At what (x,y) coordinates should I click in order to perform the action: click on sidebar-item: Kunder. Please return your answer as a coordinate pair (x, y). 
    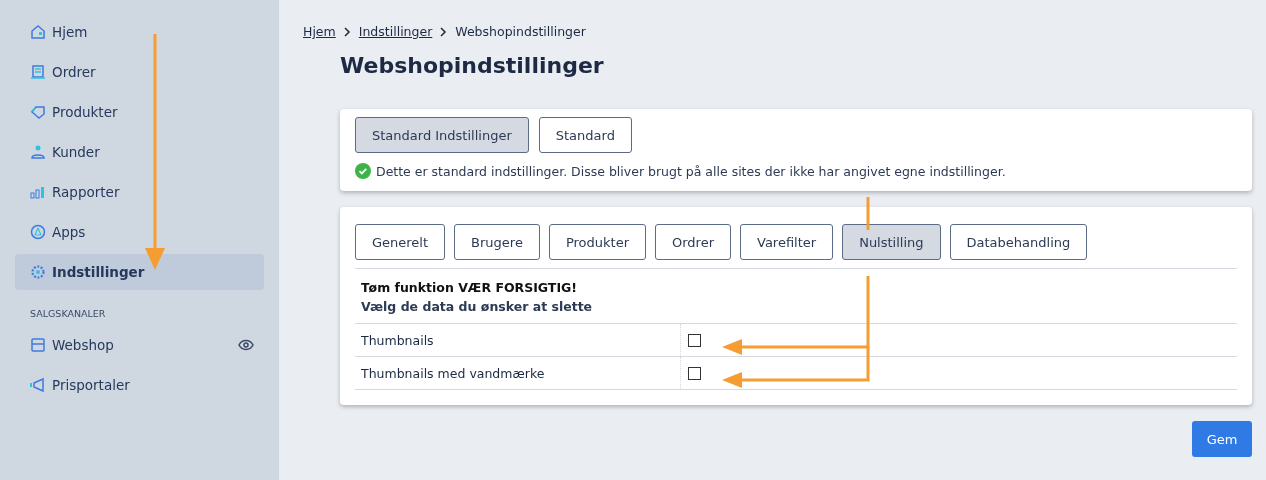
    Looking at the image, I should click on (139, 152).